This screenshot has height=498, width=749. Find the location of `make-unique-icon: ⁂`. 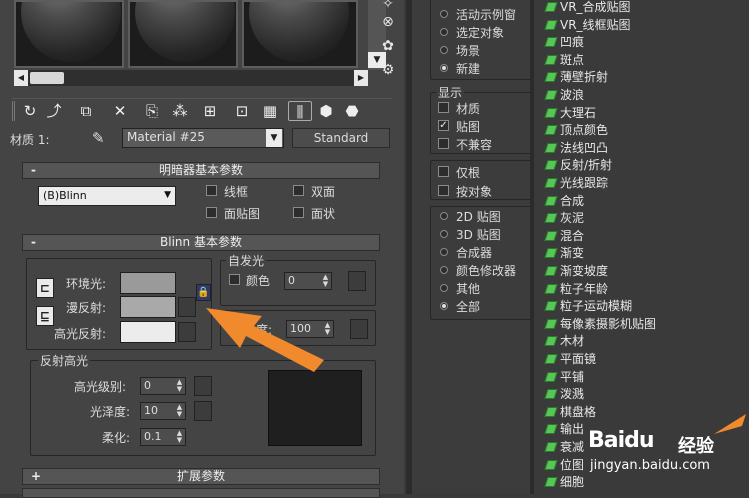

make-unique-icon: ⁂ is located at coordinates (180, 111).